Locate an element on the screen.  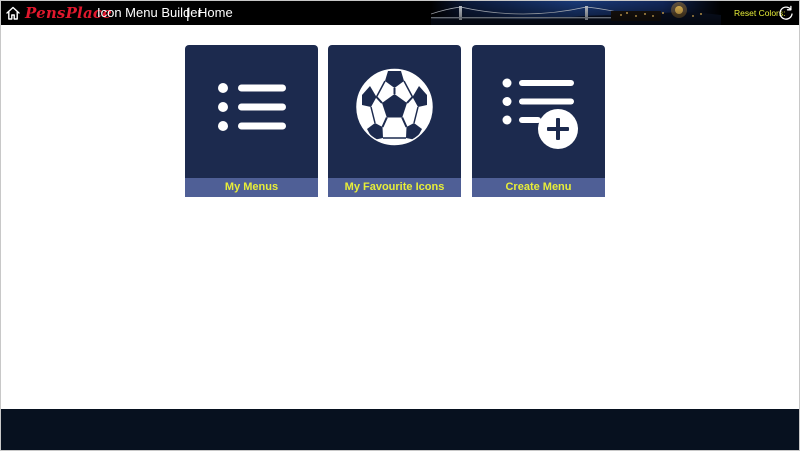
tile-label: My Favourite Icons is located at coordinates (394, 187).